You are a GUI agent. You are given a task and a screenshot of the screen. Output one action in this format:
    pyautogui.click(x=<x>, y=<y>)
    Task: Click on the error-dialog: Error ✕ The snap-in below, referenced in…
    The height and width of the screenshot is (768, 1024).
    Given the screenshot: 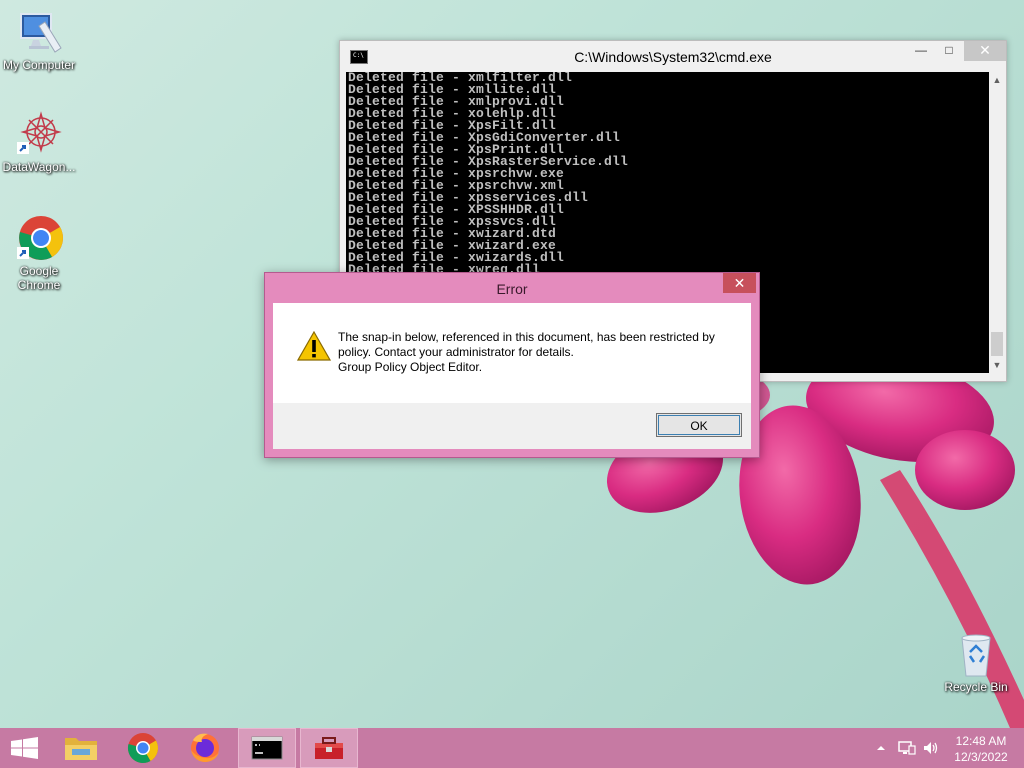 What is the action you would take?
    pyautogui.click(x=512, y=365)
    